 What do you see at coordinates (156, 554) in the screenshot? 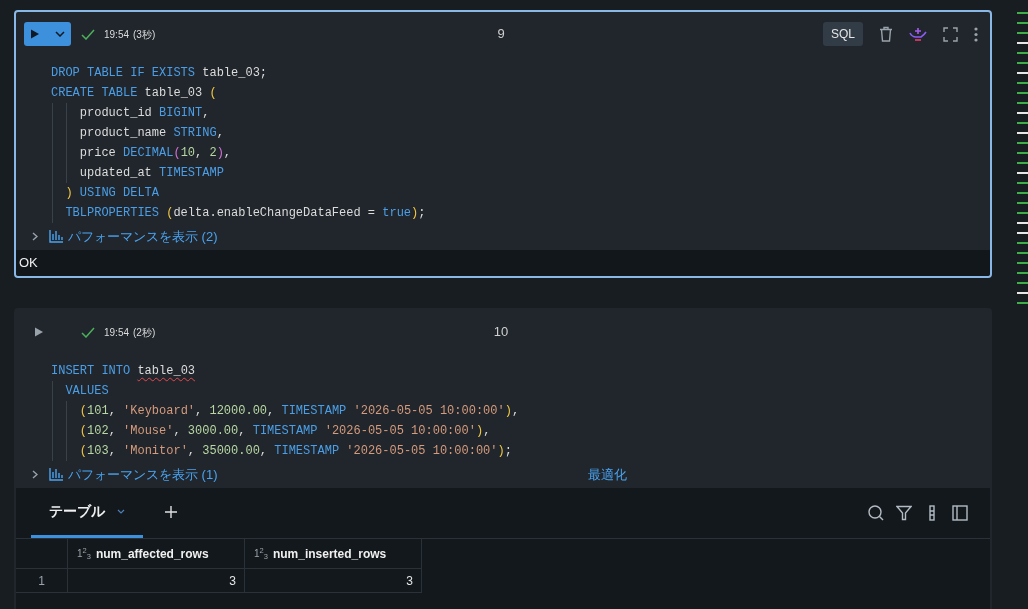
I see `column-header: 1$^{2}$$_{3}$ num_affected_rows` at bounding box center [156, 554].